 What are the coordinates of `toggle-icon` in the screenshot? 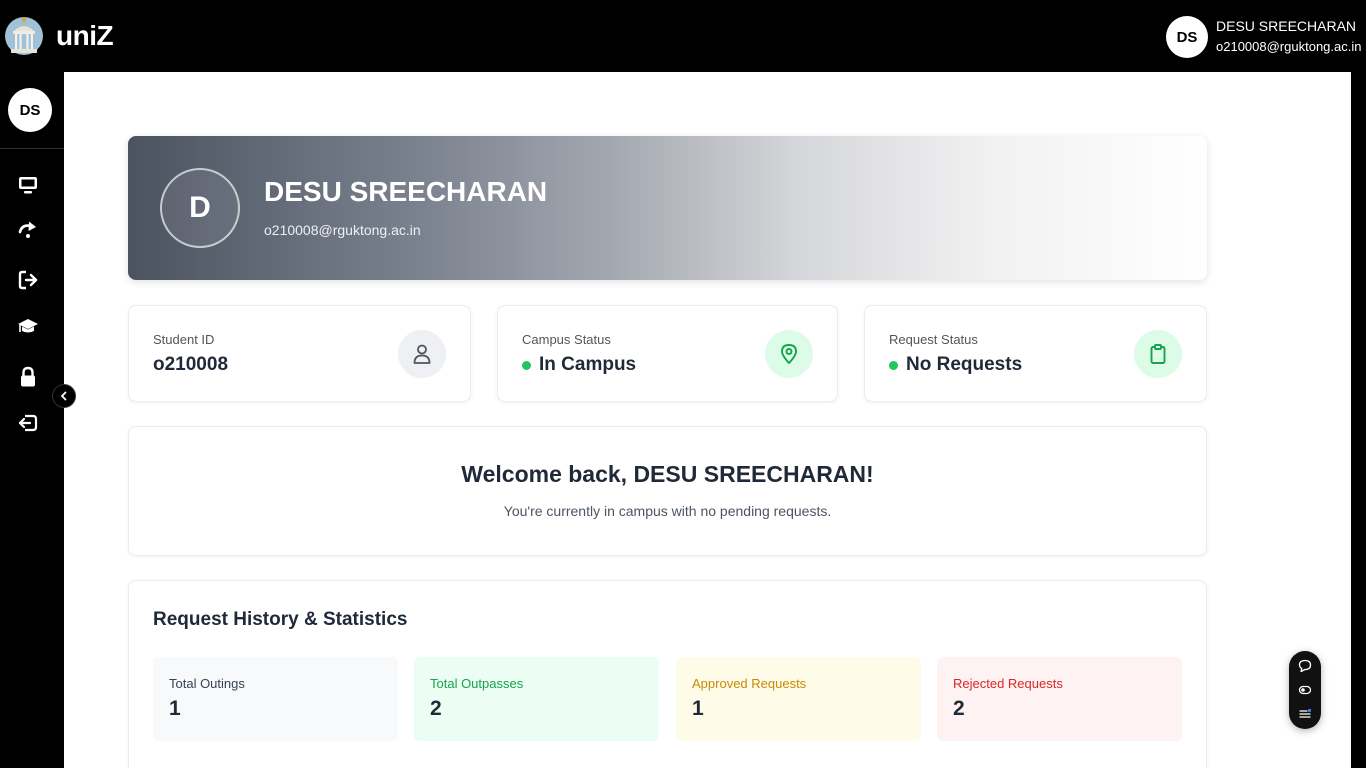 It's located at (1305, 690).